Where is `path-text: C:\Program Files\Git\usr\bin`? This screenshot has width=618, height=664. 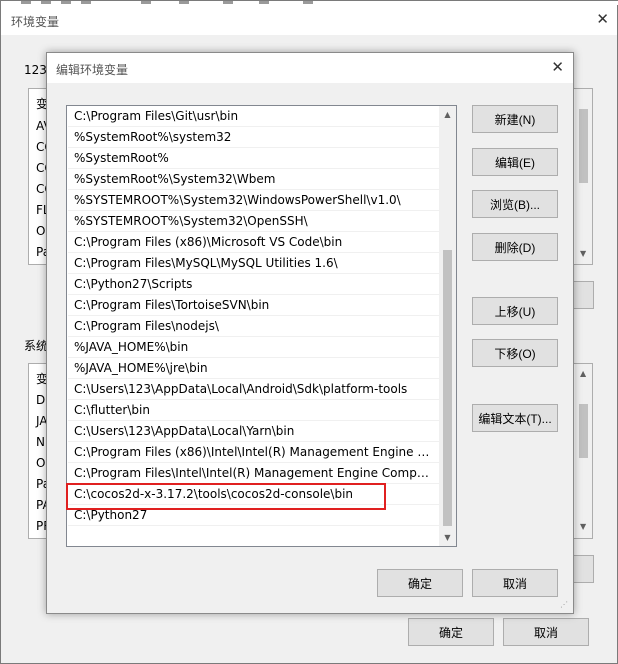 path-text: C:\Program Files\Git\usr\bin is located at coordinates (156, 116).